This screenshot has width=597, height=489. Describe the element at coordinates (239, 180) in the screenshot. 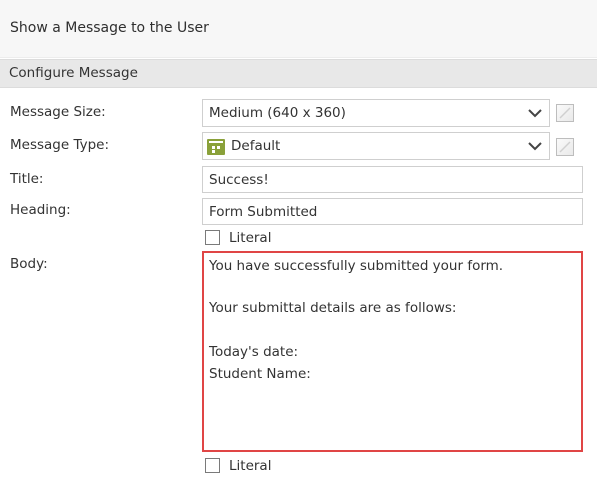

I see `title-value: Success!` at that location.